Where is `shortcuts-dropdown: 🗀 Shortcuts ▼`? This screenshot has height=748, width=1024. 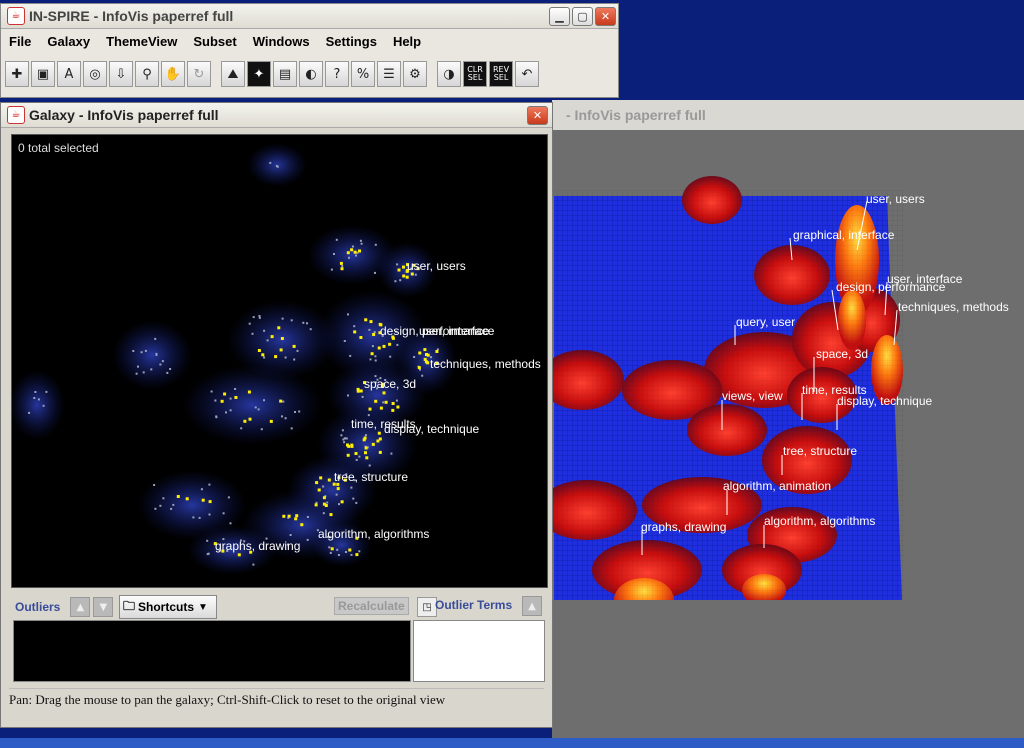
shortcuts-dropdown: 🗀 Shortcuts ▼ is located at coordinates (168, 607).